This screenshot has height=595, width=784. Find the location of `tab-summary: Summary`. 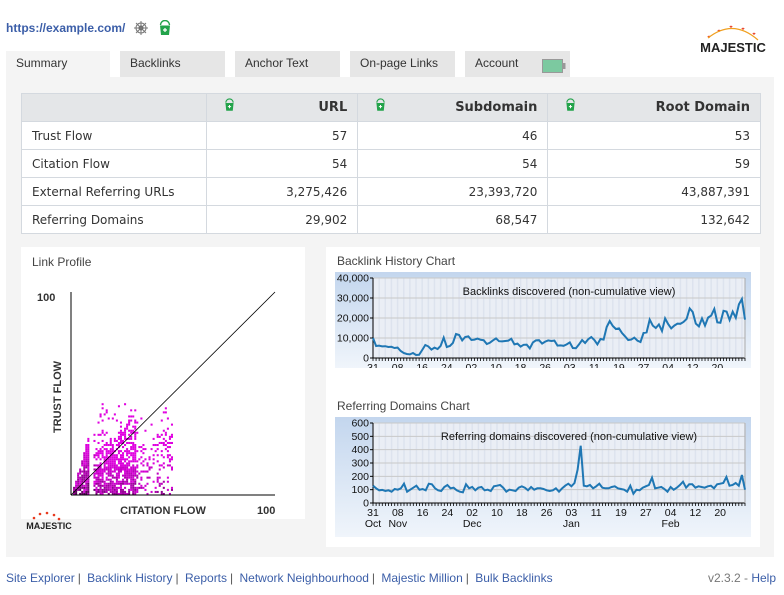

tab-summary: Summary is located at coordinates (58, 64).